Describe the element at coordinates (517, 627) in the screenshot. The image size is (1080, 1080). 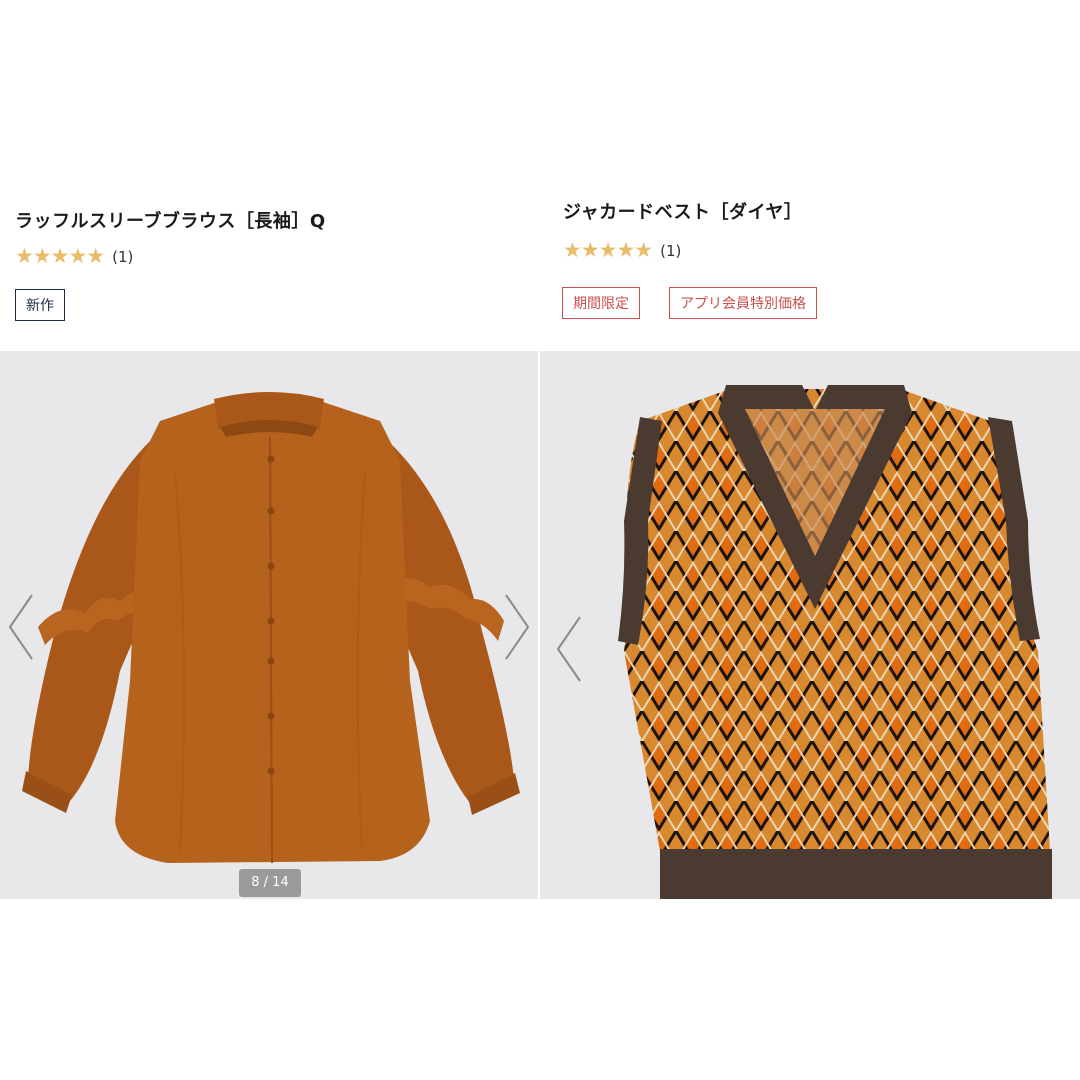
I see `chevron-right-icon` at that location.